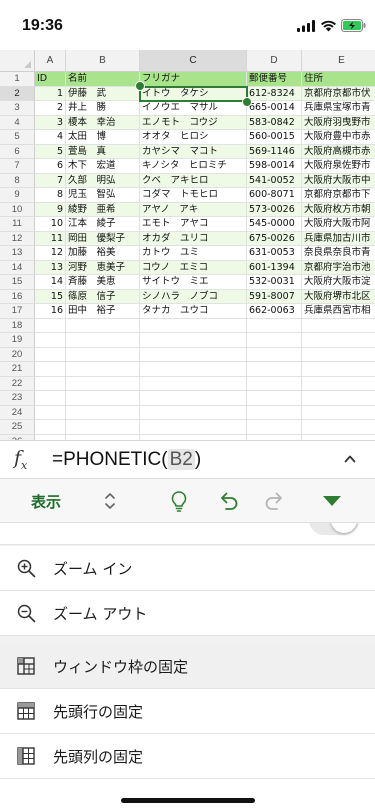  Describe the element at coordinates (50, 282) in the screenshot. I see `table-cell: 14` at that location.